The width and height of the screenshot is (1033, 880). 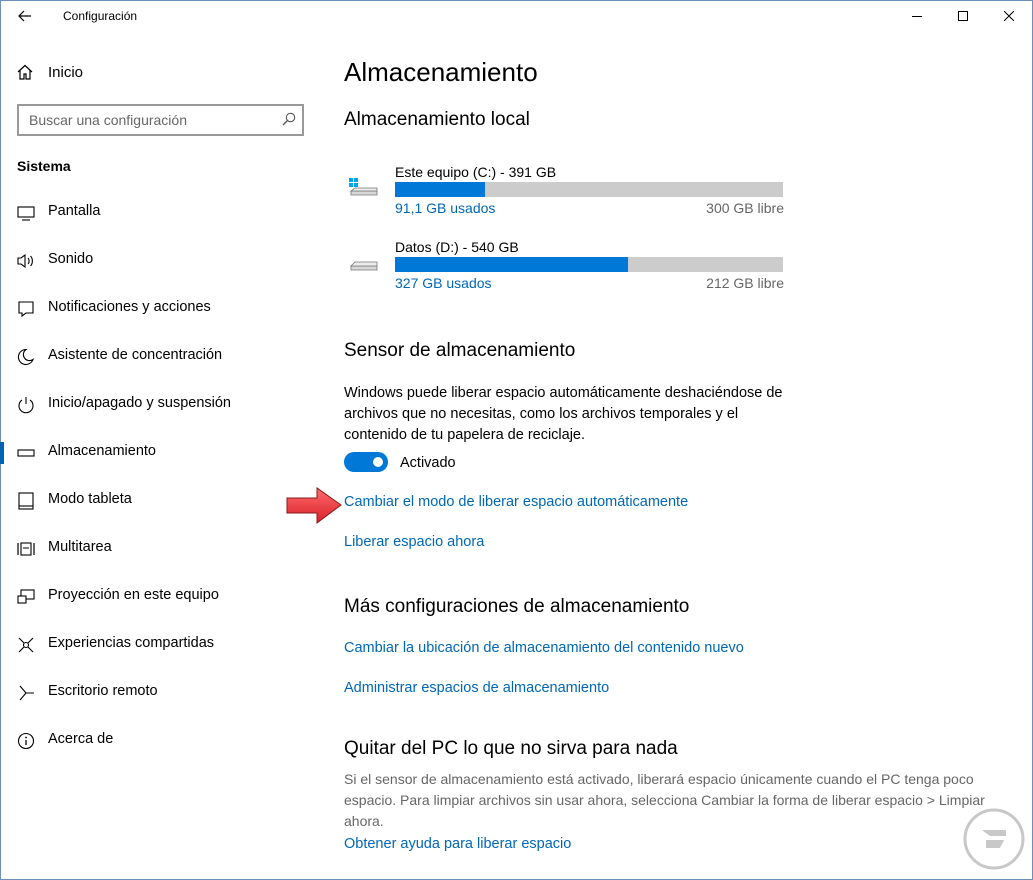 I want to click on power-icon, so click(x=26, y=405).